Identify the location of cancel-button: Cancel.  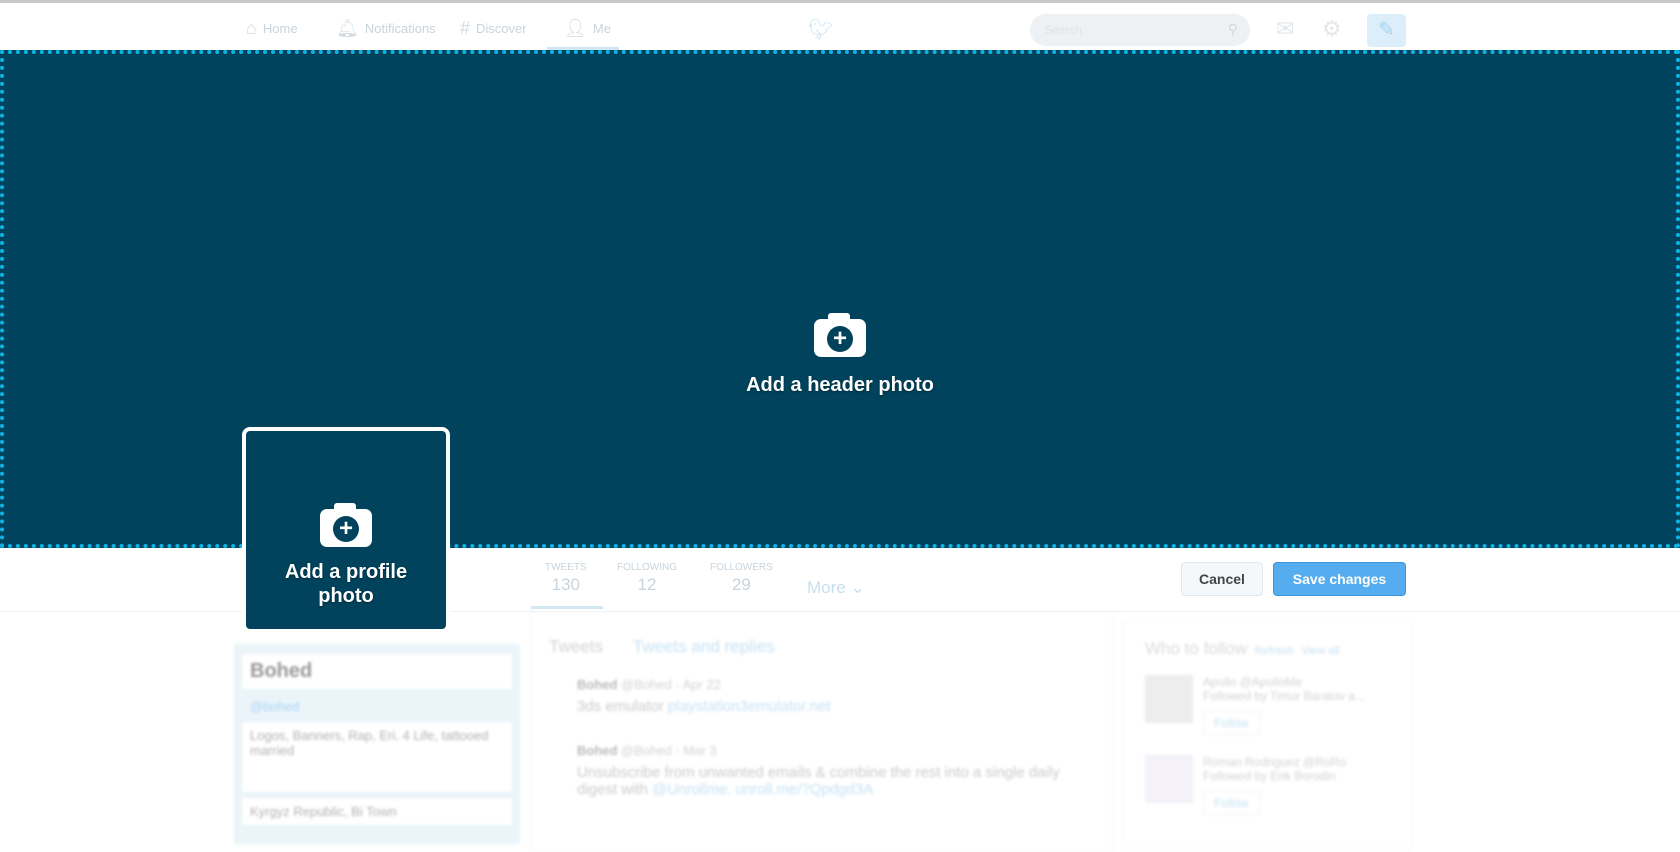
(1222, 579).